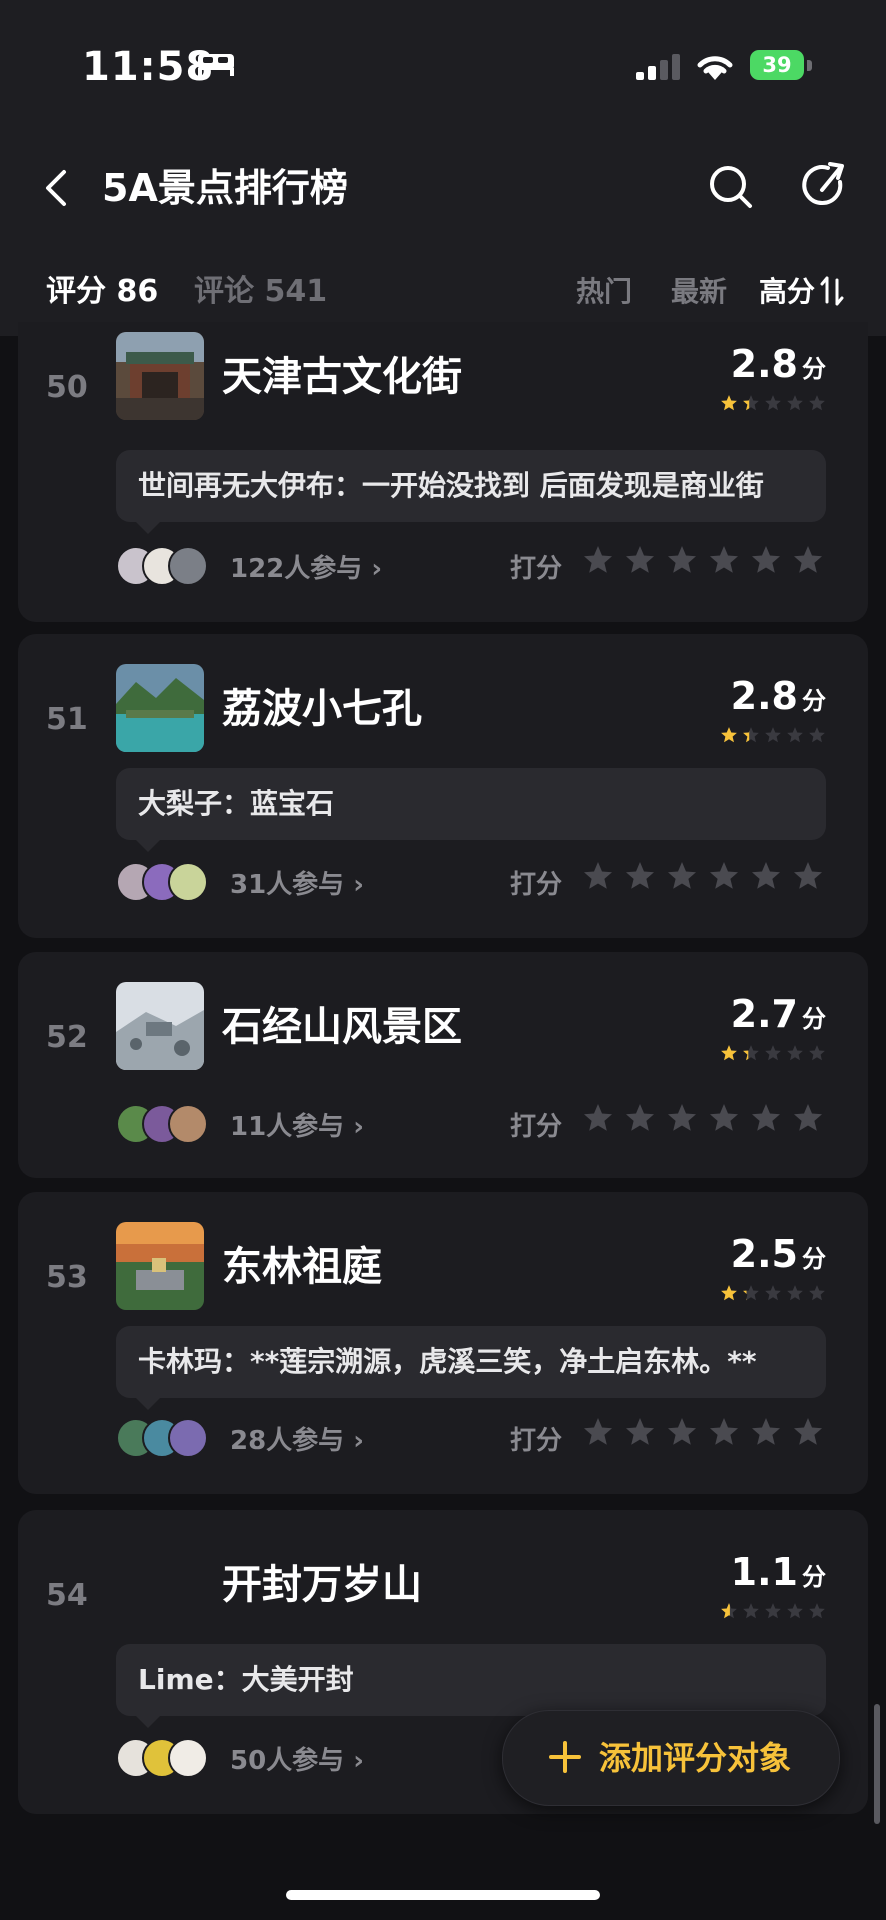 Image resolution: width=886 pixels, height=1920 pixels. Describe the element at coordinates (715, 68) in the screenshot. I see `wifi-icon` at that location.